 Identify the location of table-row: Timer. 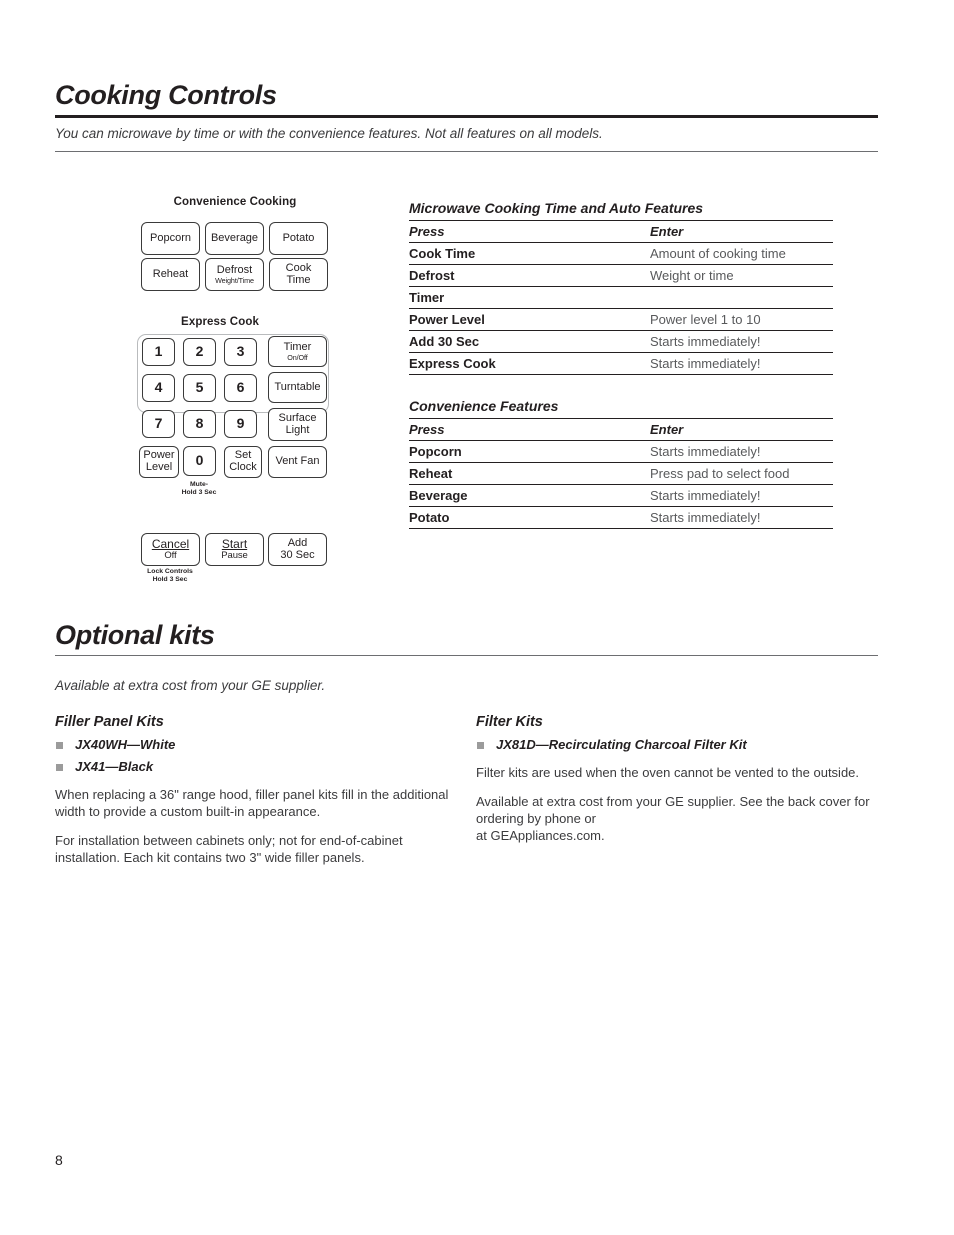
(621, 297).